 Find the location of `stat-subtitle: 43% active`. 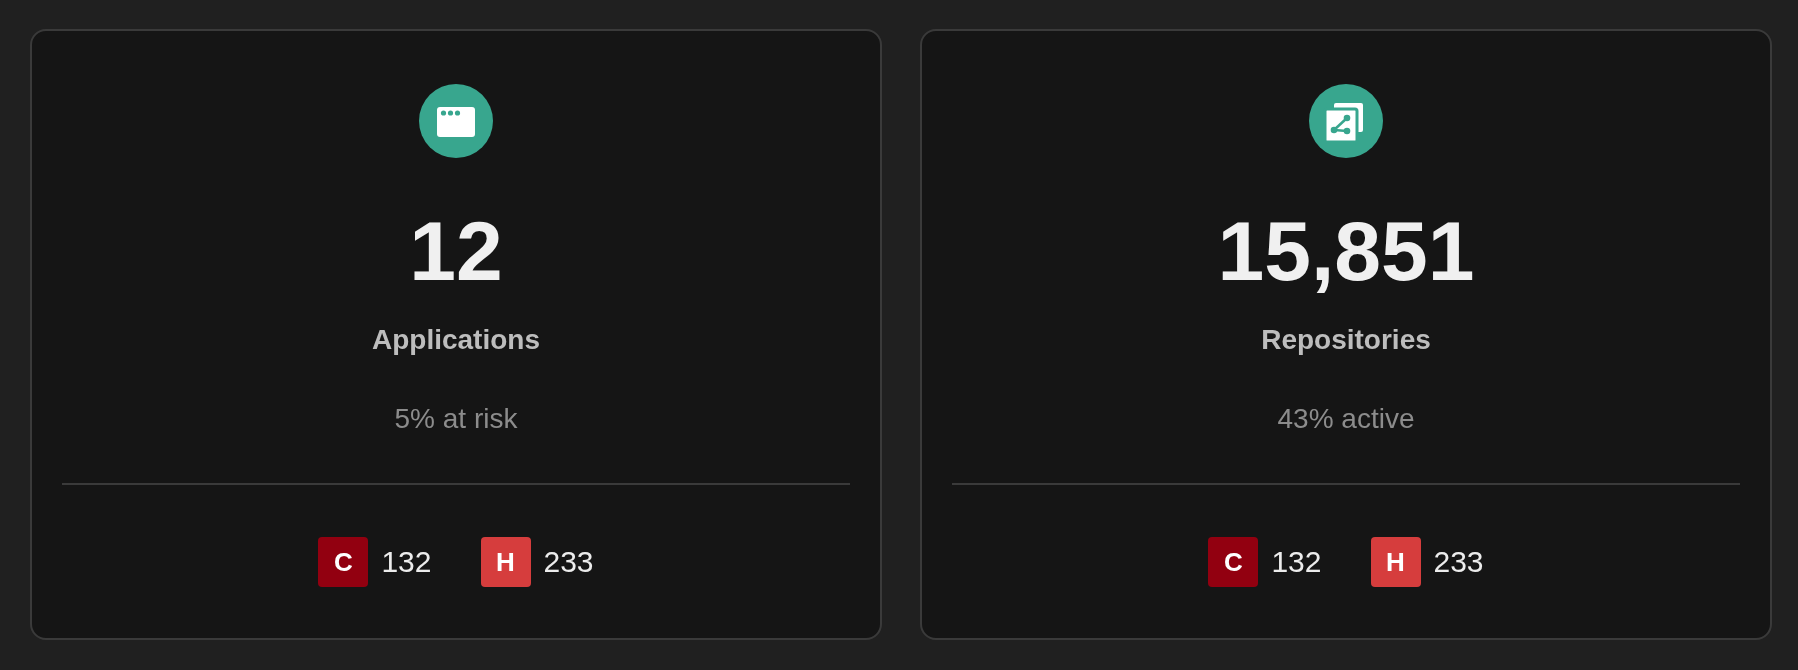

stat-subtitle: 43% active is located at coordinates (1346, 419).